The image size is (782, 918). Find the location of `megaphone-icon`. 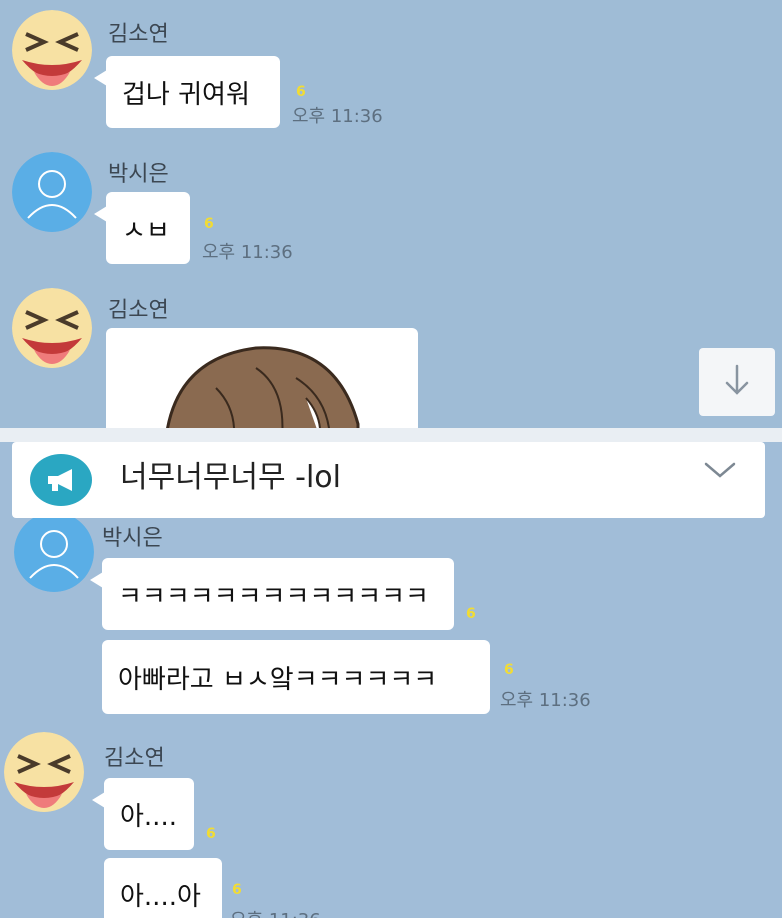

megaphone-icon is located at coordinates (61, 480).